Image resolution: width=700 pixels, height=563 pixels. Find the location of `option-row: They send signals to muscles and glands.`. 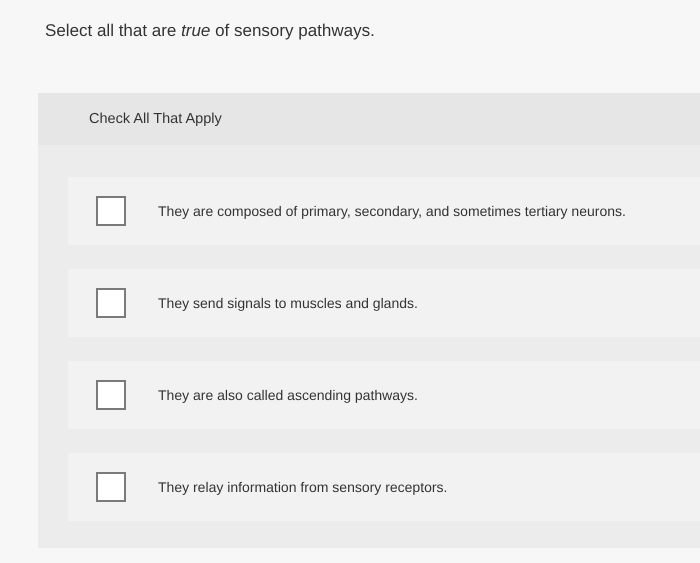

option-row: They send signals to muscles and glands. is located at coordinates (384, 303).